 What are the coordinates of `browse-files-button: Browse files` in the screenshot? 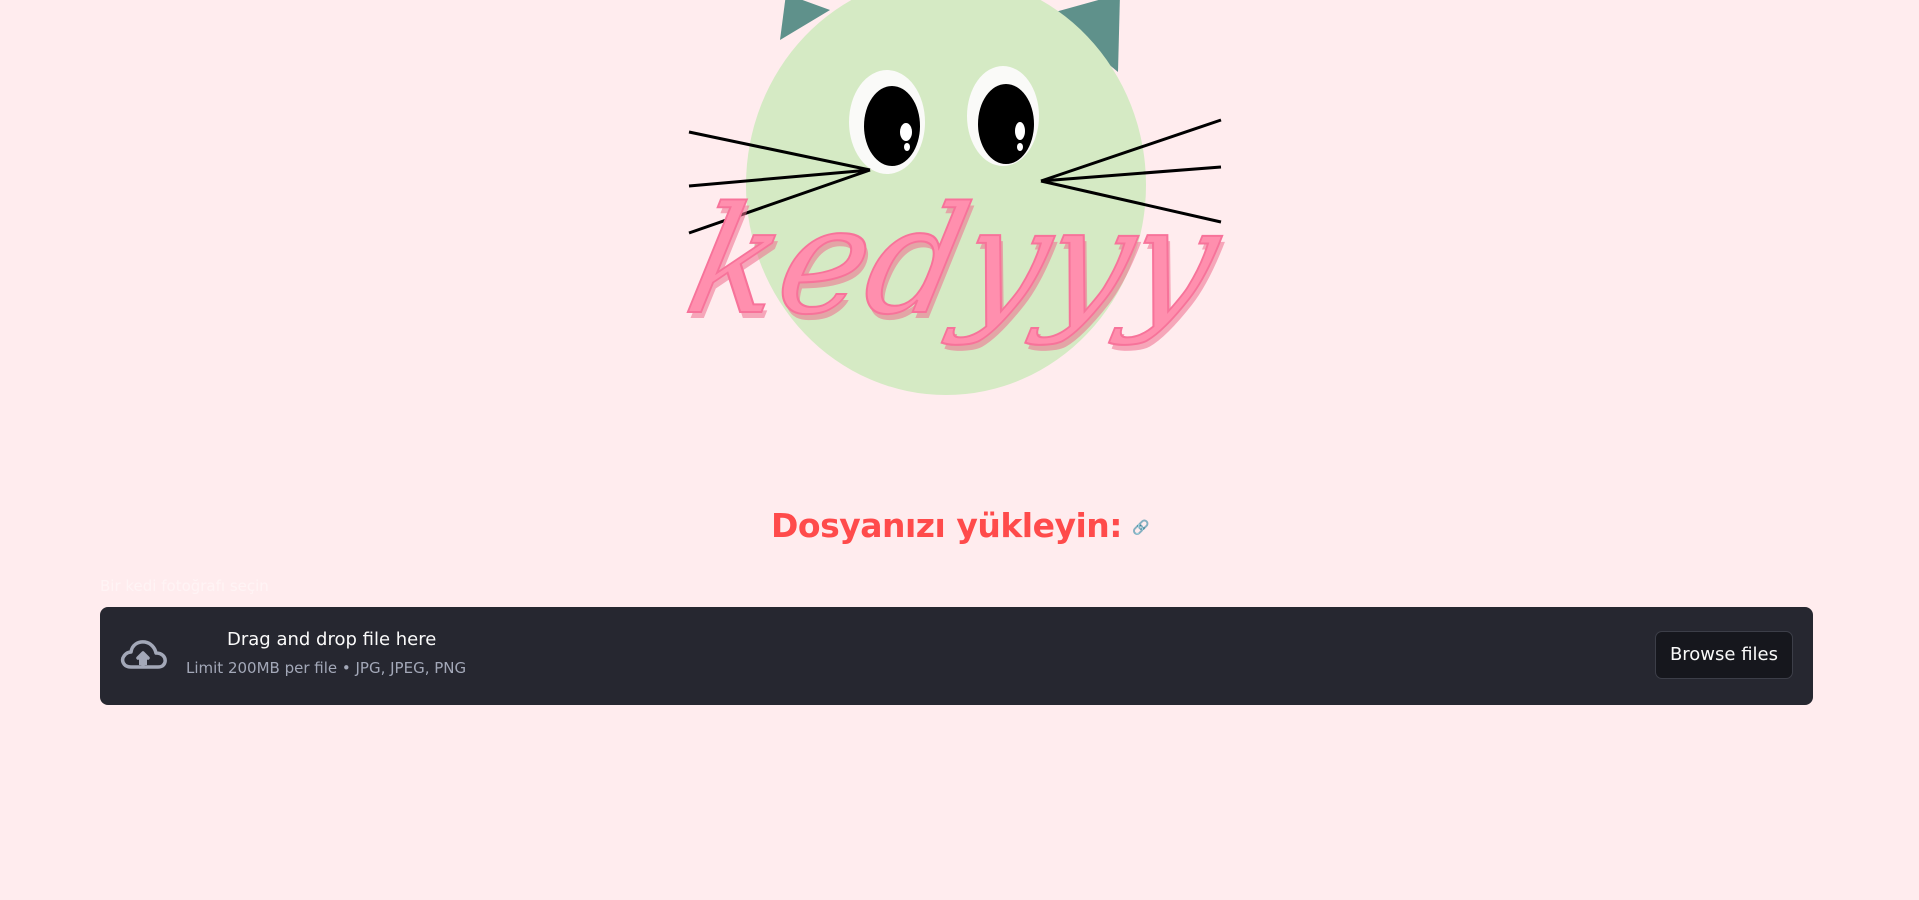 It's located at (1723, 655).